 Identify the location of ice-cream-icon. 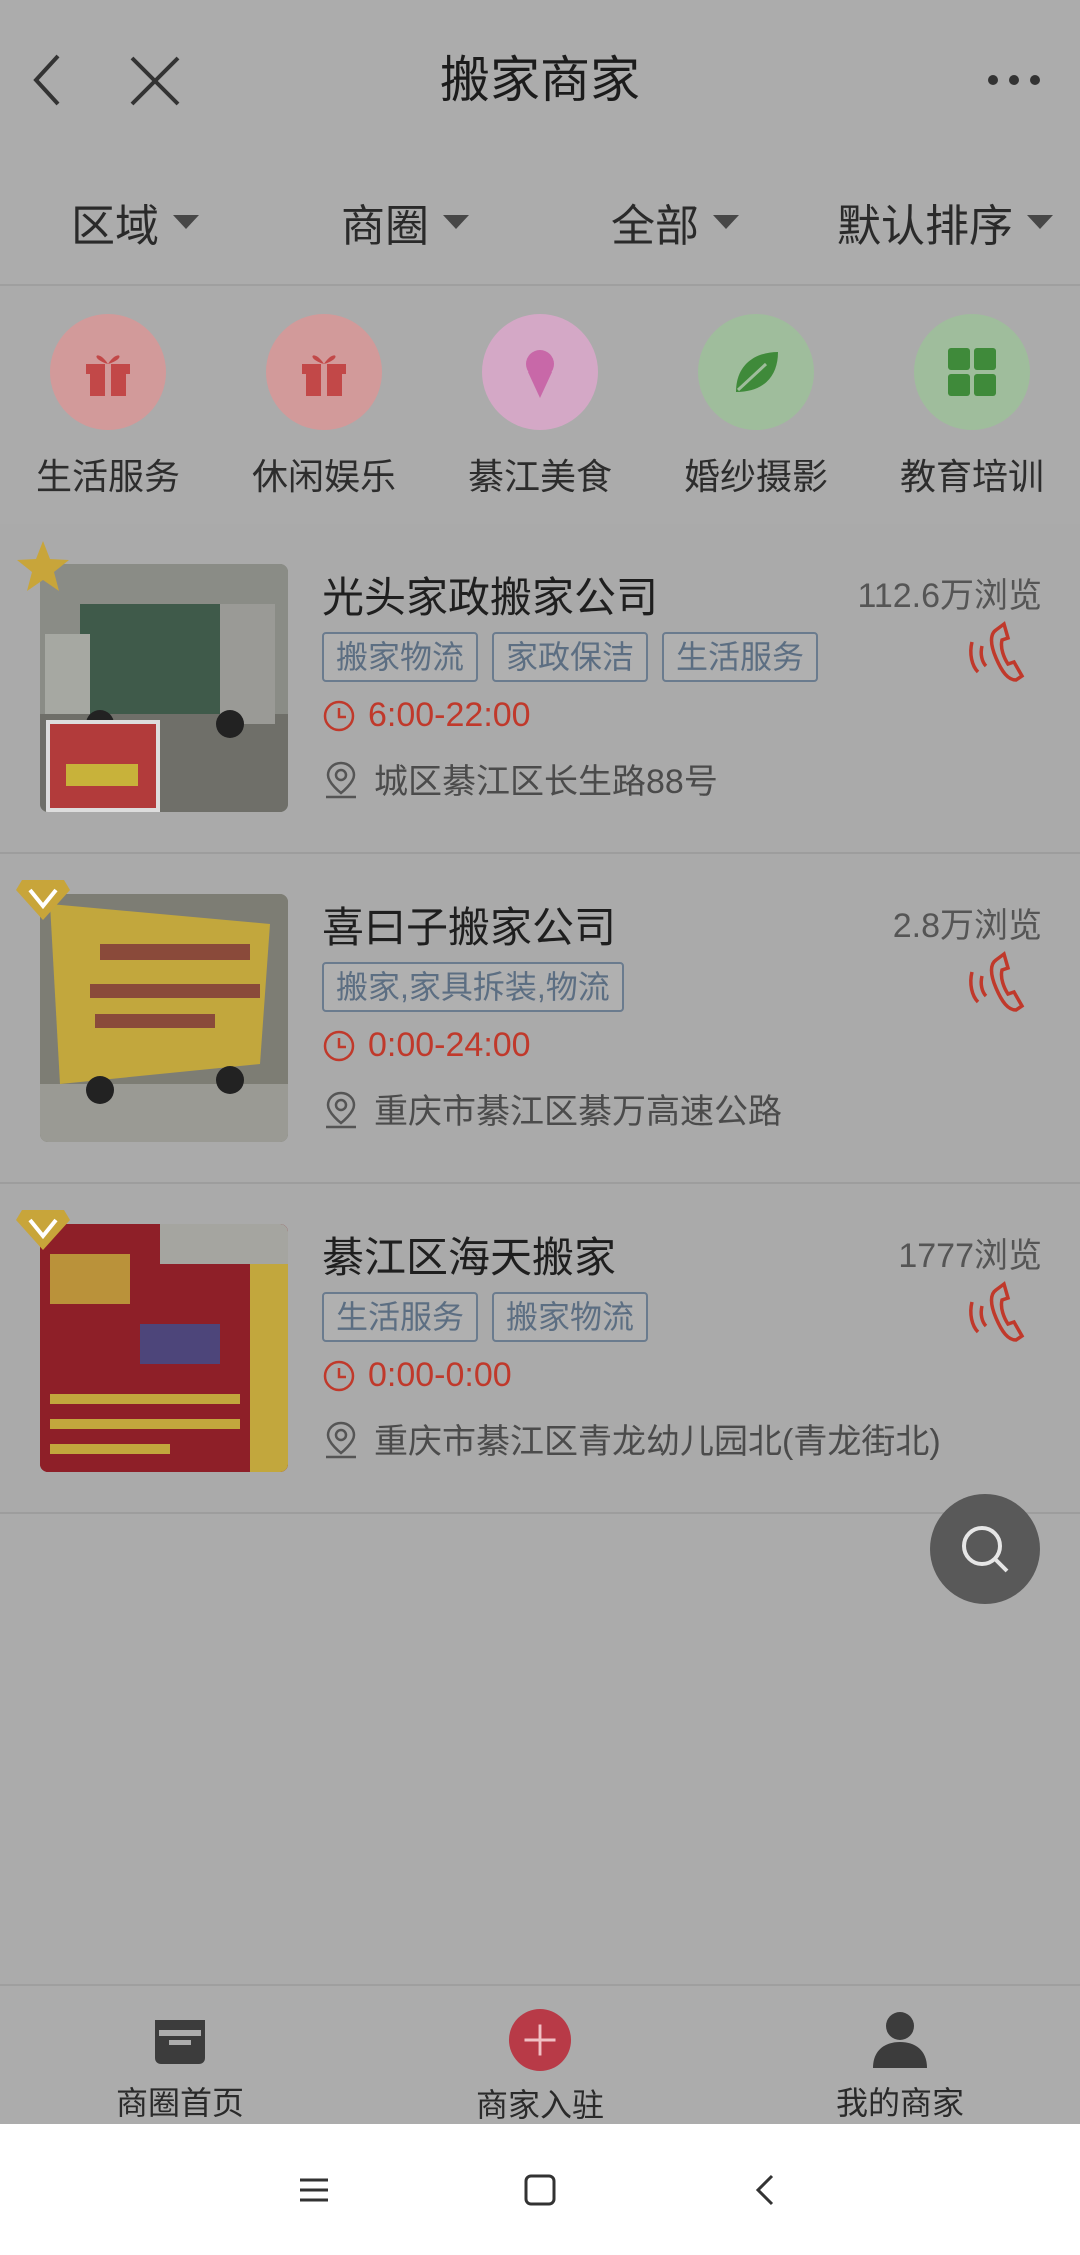
(540, 372).